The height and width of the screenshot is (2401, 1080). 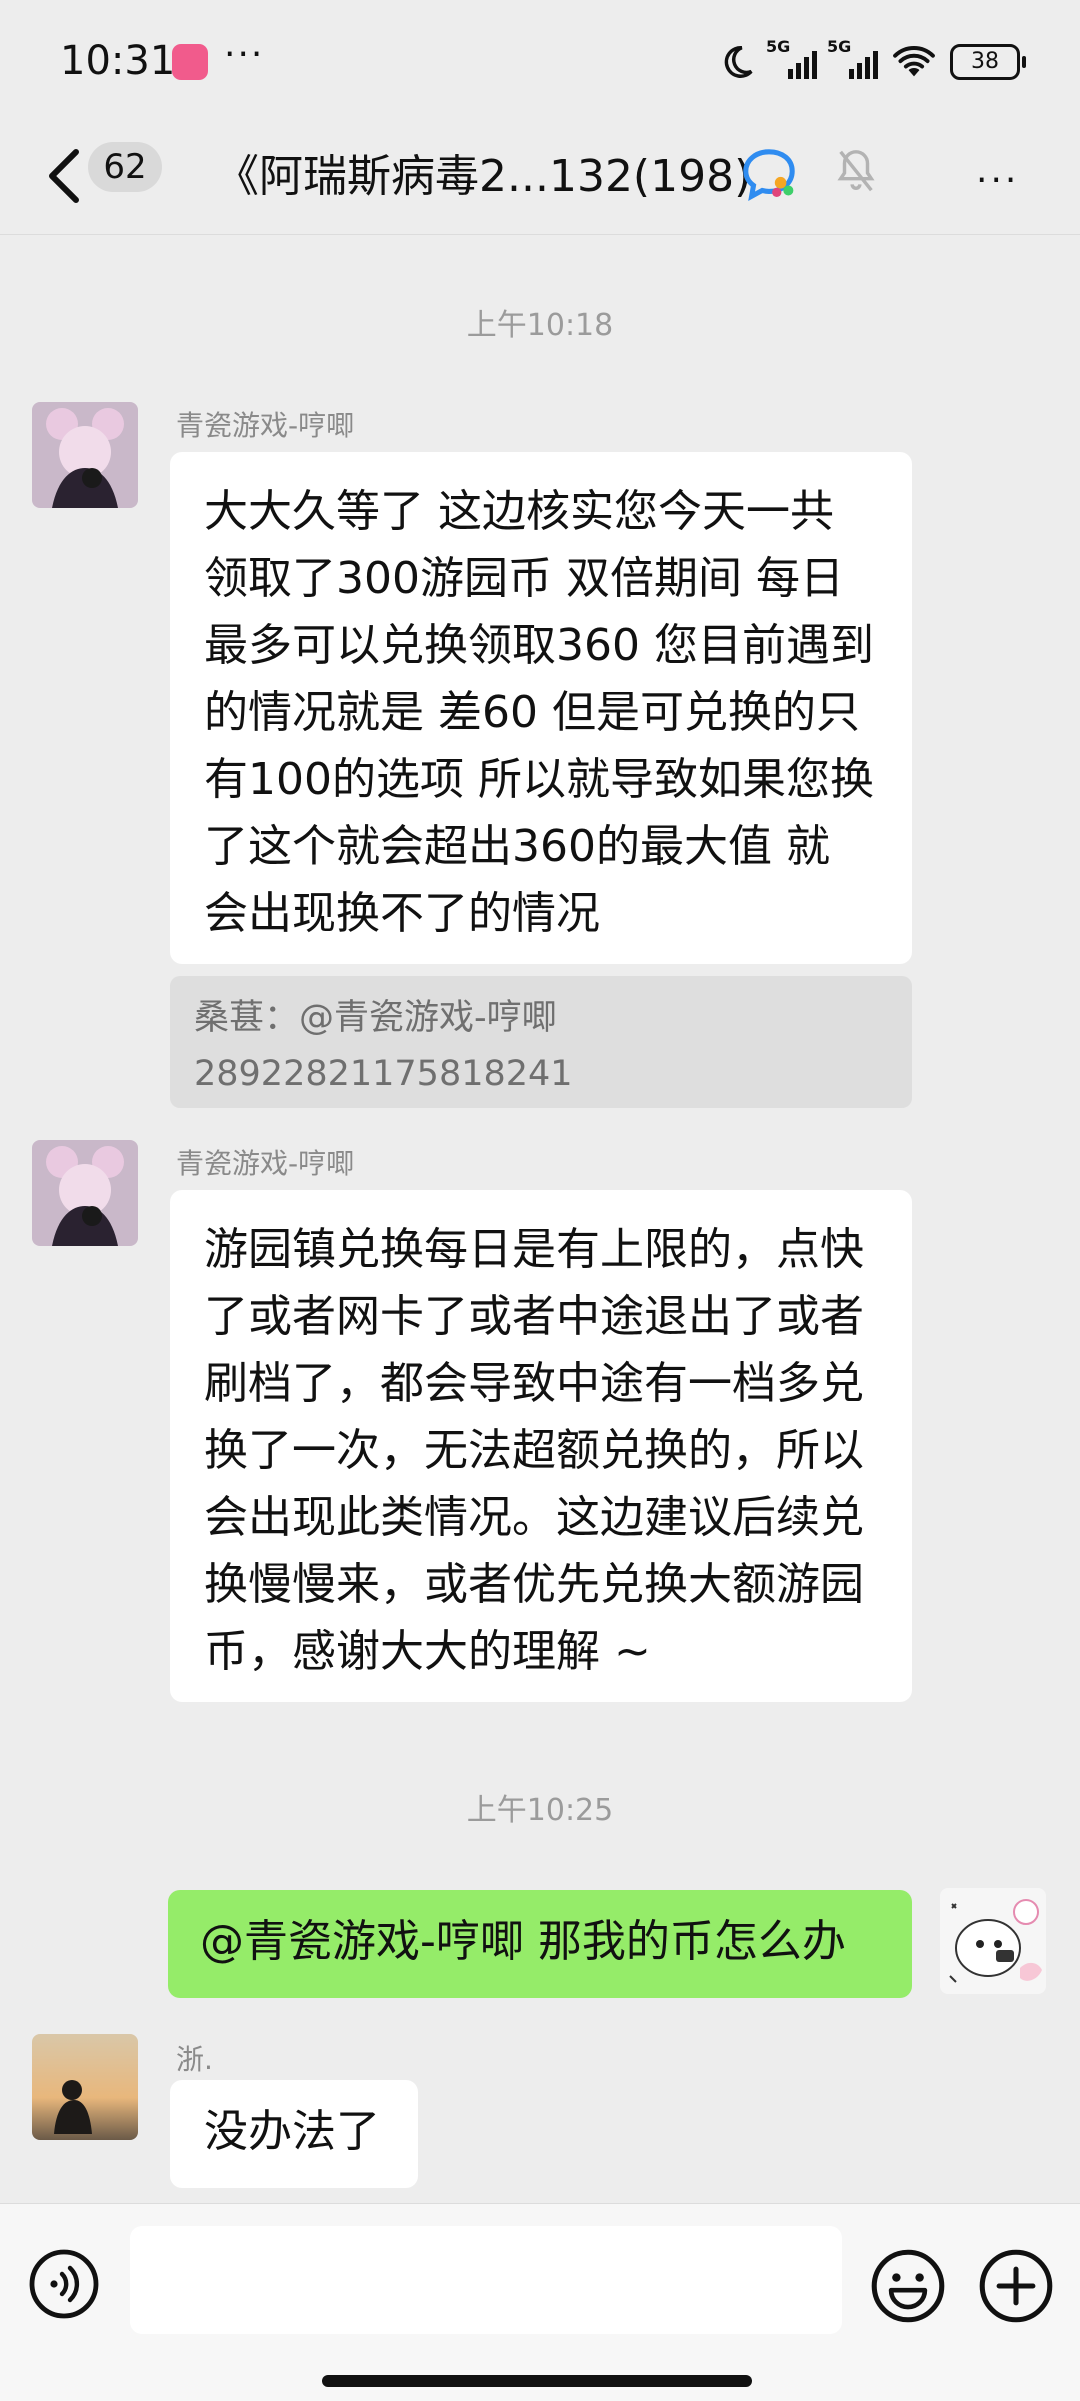 What do you see at coordinates (541, 1042) in the screenshot?
I see `quoted-reply: 桑葚：@青瓷游戏-哼唧 28922821175818241` at bounding box center [541, 1042].